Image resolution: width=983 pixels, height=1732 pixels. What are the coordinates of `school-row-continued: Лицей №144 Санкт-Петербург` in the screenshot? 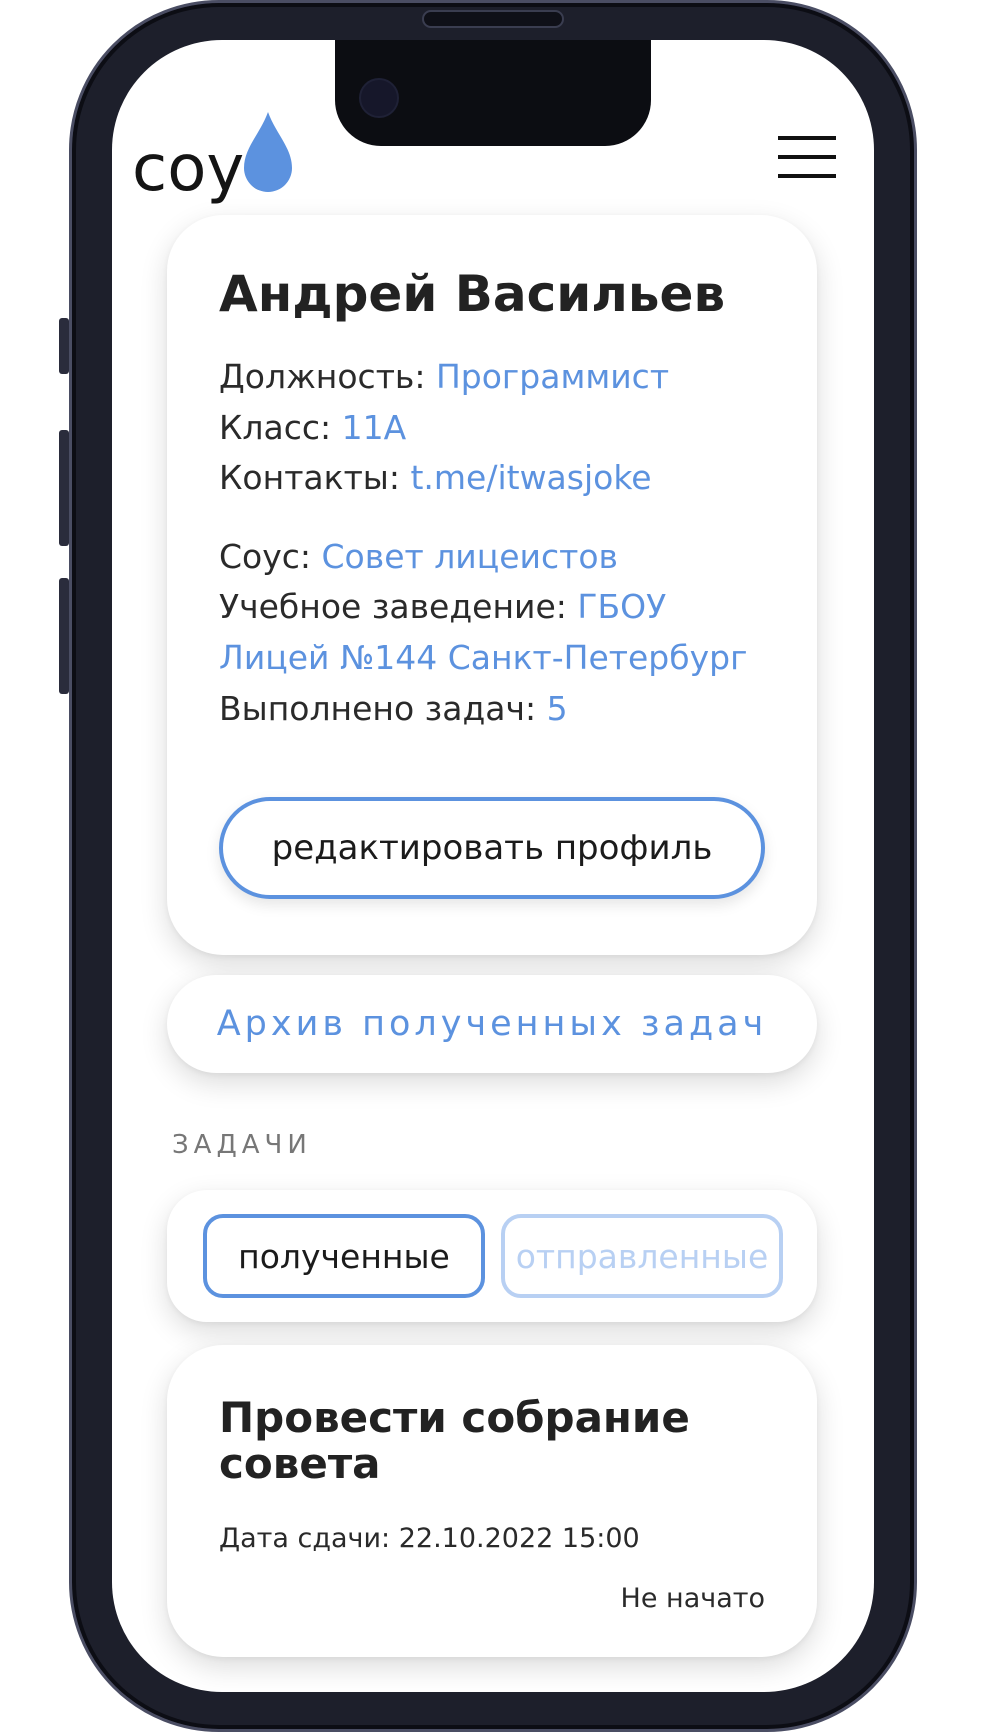 It's located at (483, 657).